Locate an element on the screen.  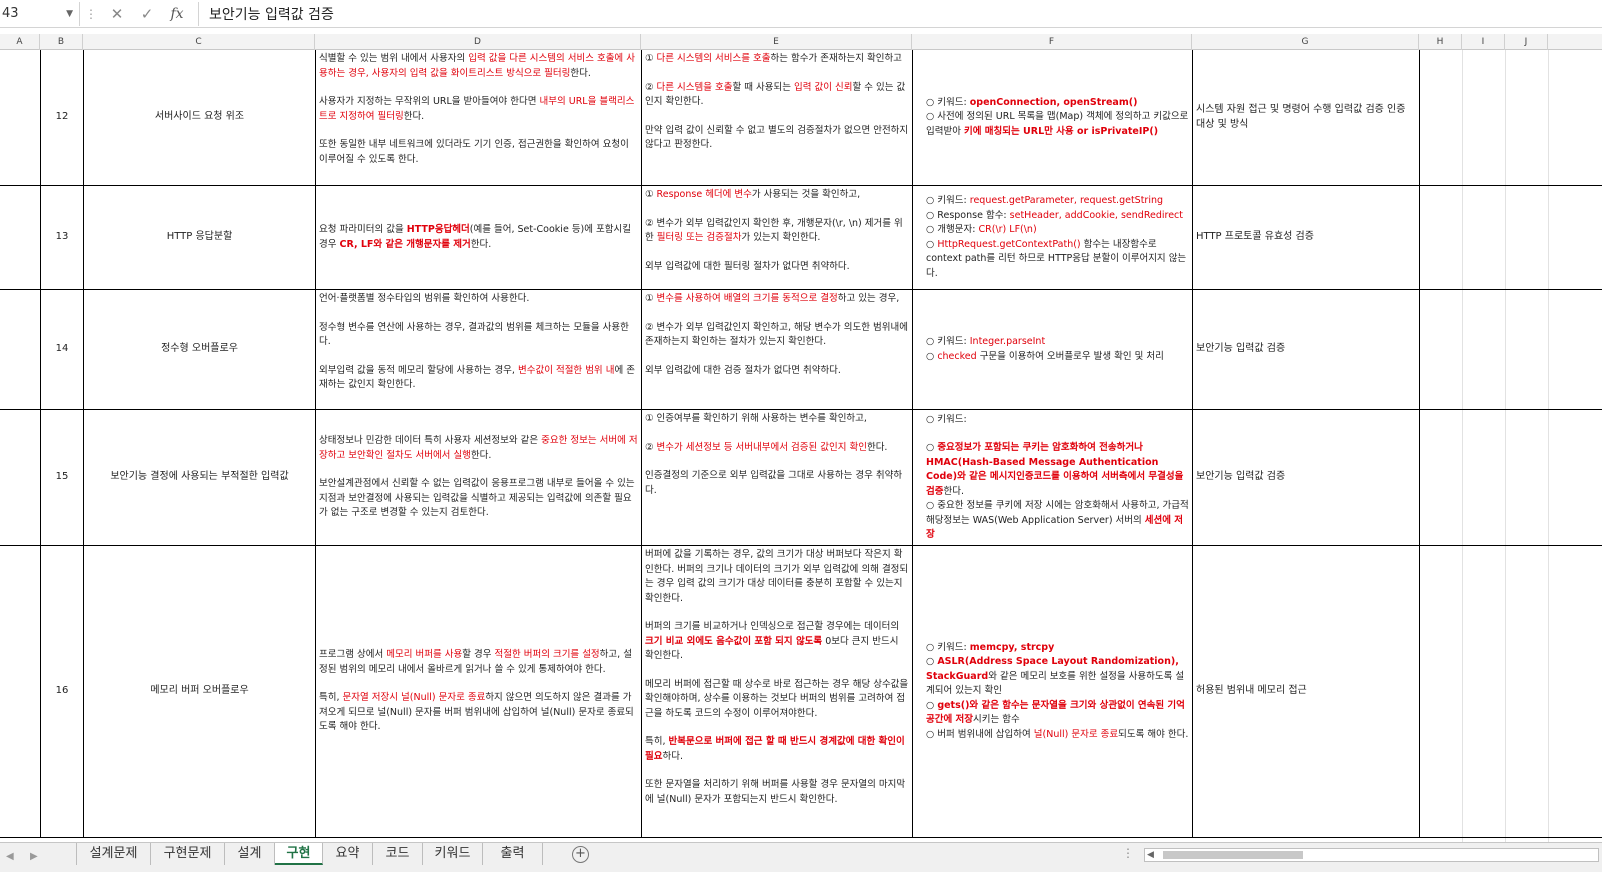
vulnerability-name: HTTP 응답분할 is located at coordinates (199, 237).